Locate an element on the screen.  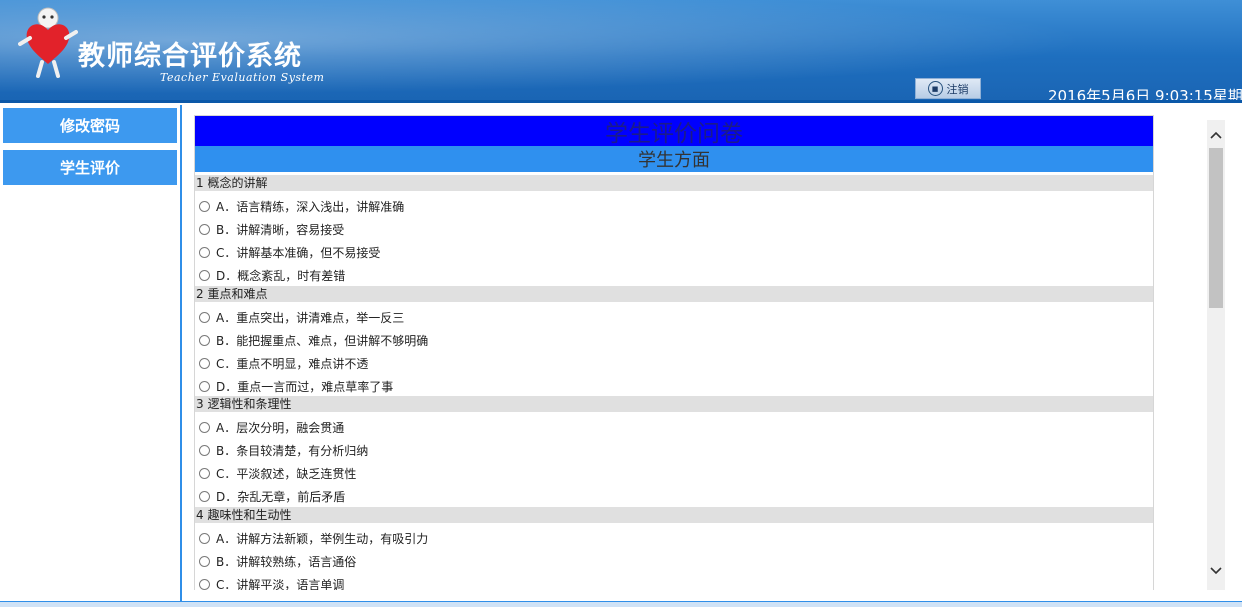
answer-option: A．语言精练，深入浅出，讲解准确 is located at coordinates (301, 206).